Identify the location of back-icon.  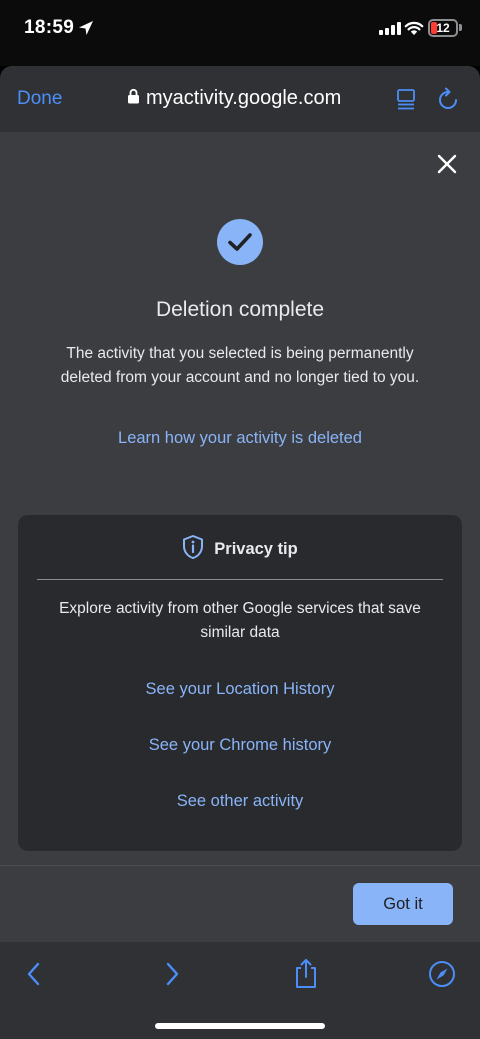
(34, 976).